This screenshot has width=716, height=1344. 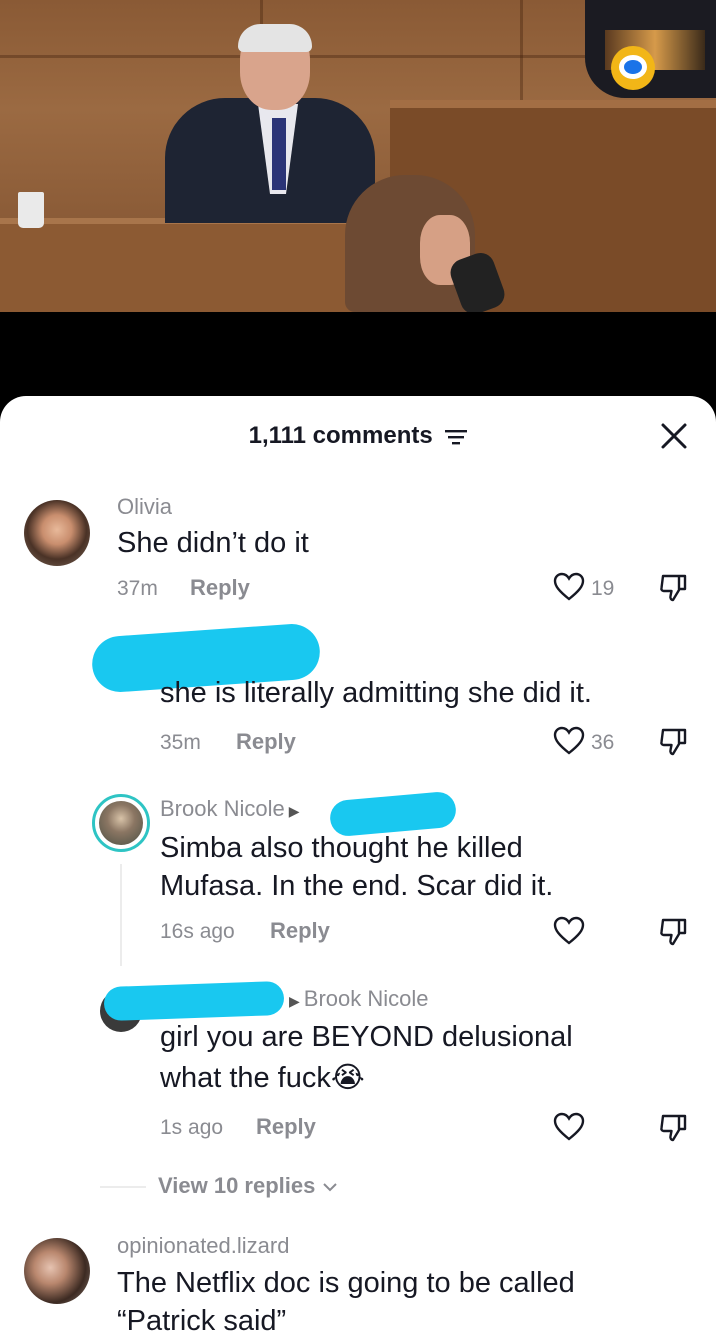 What do you see at coordinates (197, 931) in the screenshot?
I see `comment-time: 16s ago` at bounding box center [197, 931].